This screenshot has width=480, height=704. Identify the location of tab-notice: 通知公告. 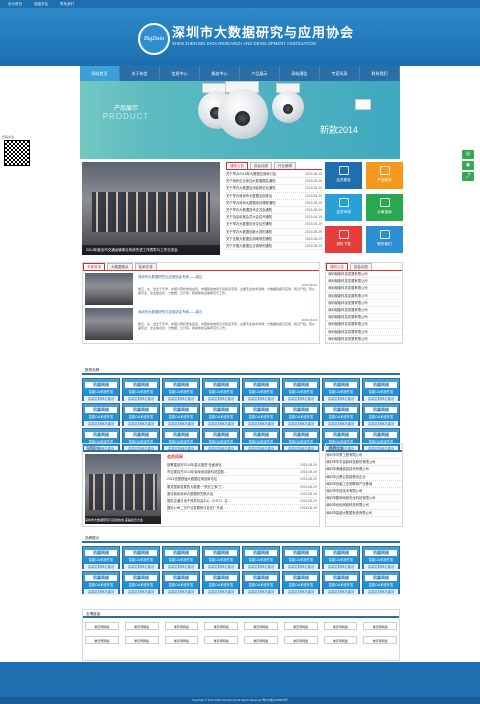
(237, 165).